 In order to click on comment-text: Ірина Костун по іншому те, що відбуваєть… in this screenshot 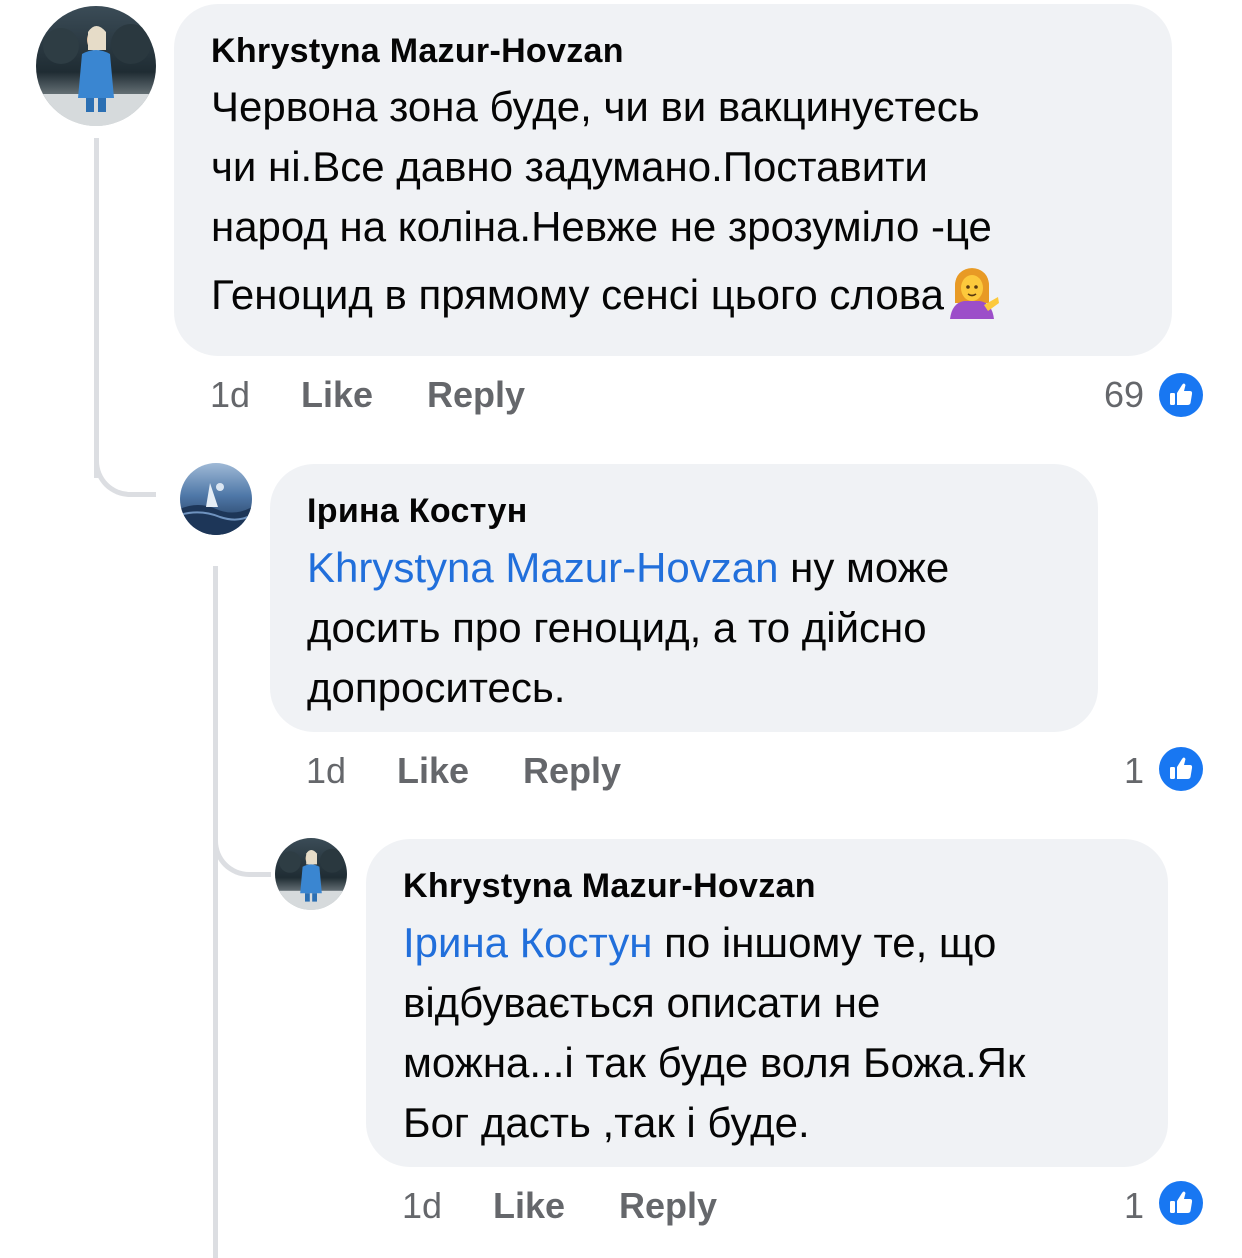, I will do `click(714, 1033)`.